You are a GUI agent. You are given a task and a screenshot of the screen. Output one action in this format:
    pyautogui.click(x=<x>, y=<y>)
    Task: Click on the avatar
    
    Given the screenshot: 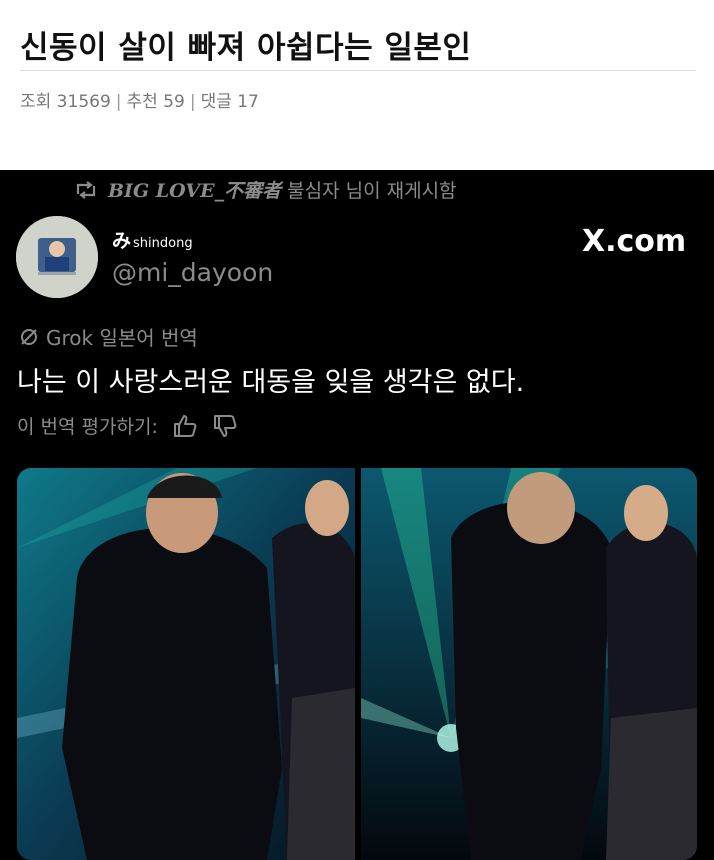 What is the action you would take?
    pyautogui.click(x=57, y=257)
    